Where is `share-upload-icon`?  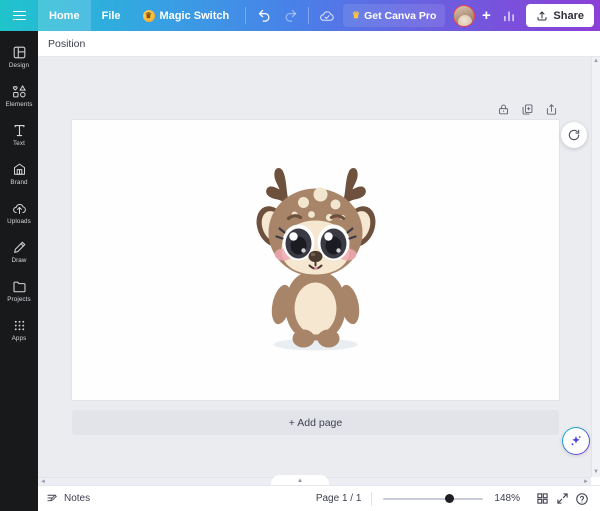
share-upload-icon is located at coordinates (542, 15).